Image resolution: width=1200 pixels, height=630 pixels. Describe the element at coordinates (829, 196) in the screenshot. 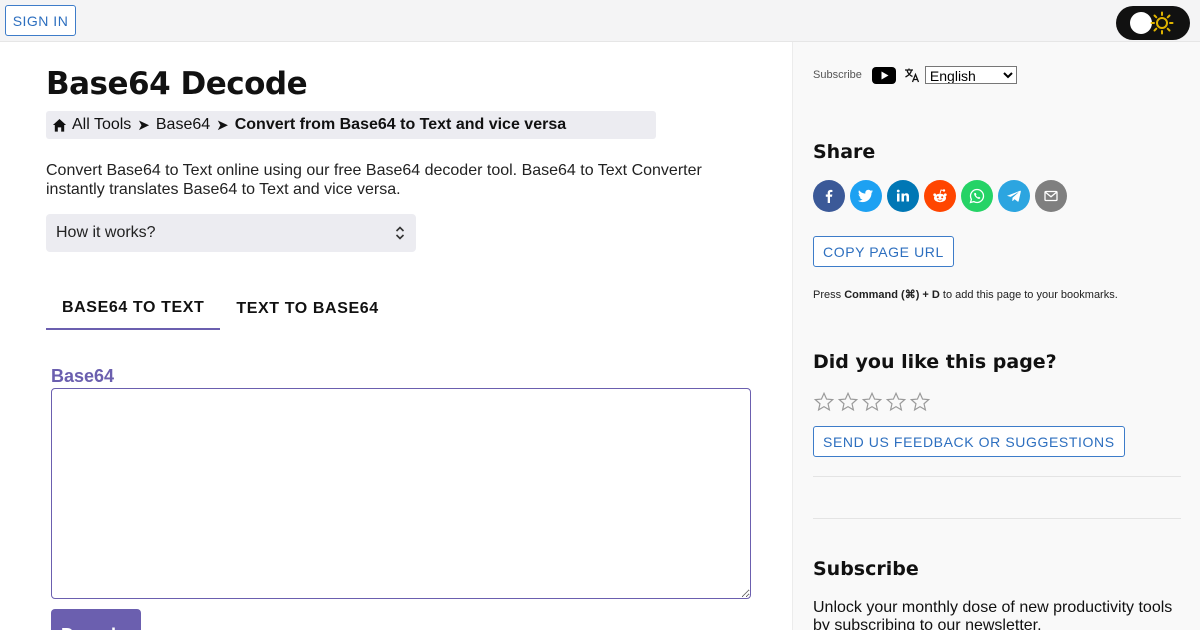

I see `facebook-icon` at that location.